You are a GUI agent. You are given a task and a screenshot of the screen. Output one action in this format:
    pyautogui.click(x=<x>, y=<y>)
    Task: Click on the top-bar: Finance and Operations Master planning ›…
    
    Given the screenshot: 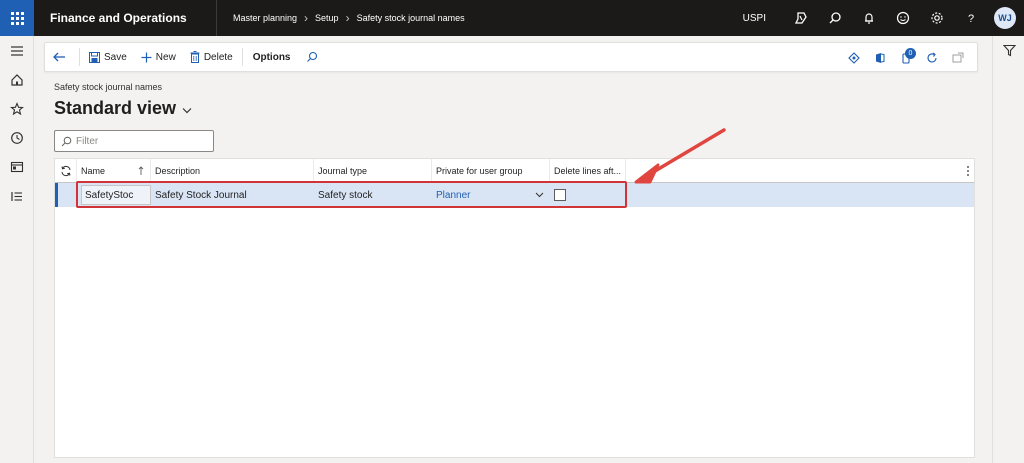 What is the action you would take?
    pyautogui.click(x=512, y=18)
    